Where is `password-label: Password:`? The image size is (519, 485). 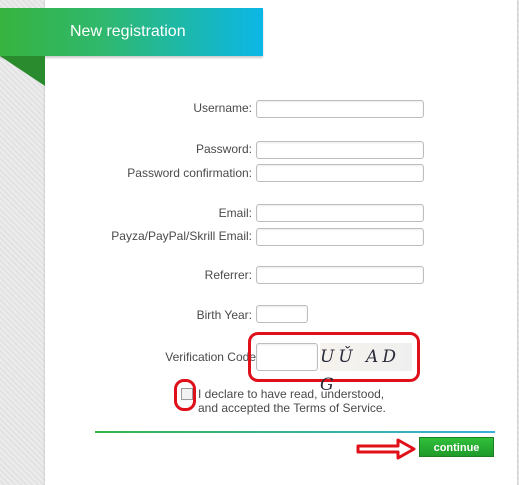
password-label: Password: is located at coordinates (223, 149).